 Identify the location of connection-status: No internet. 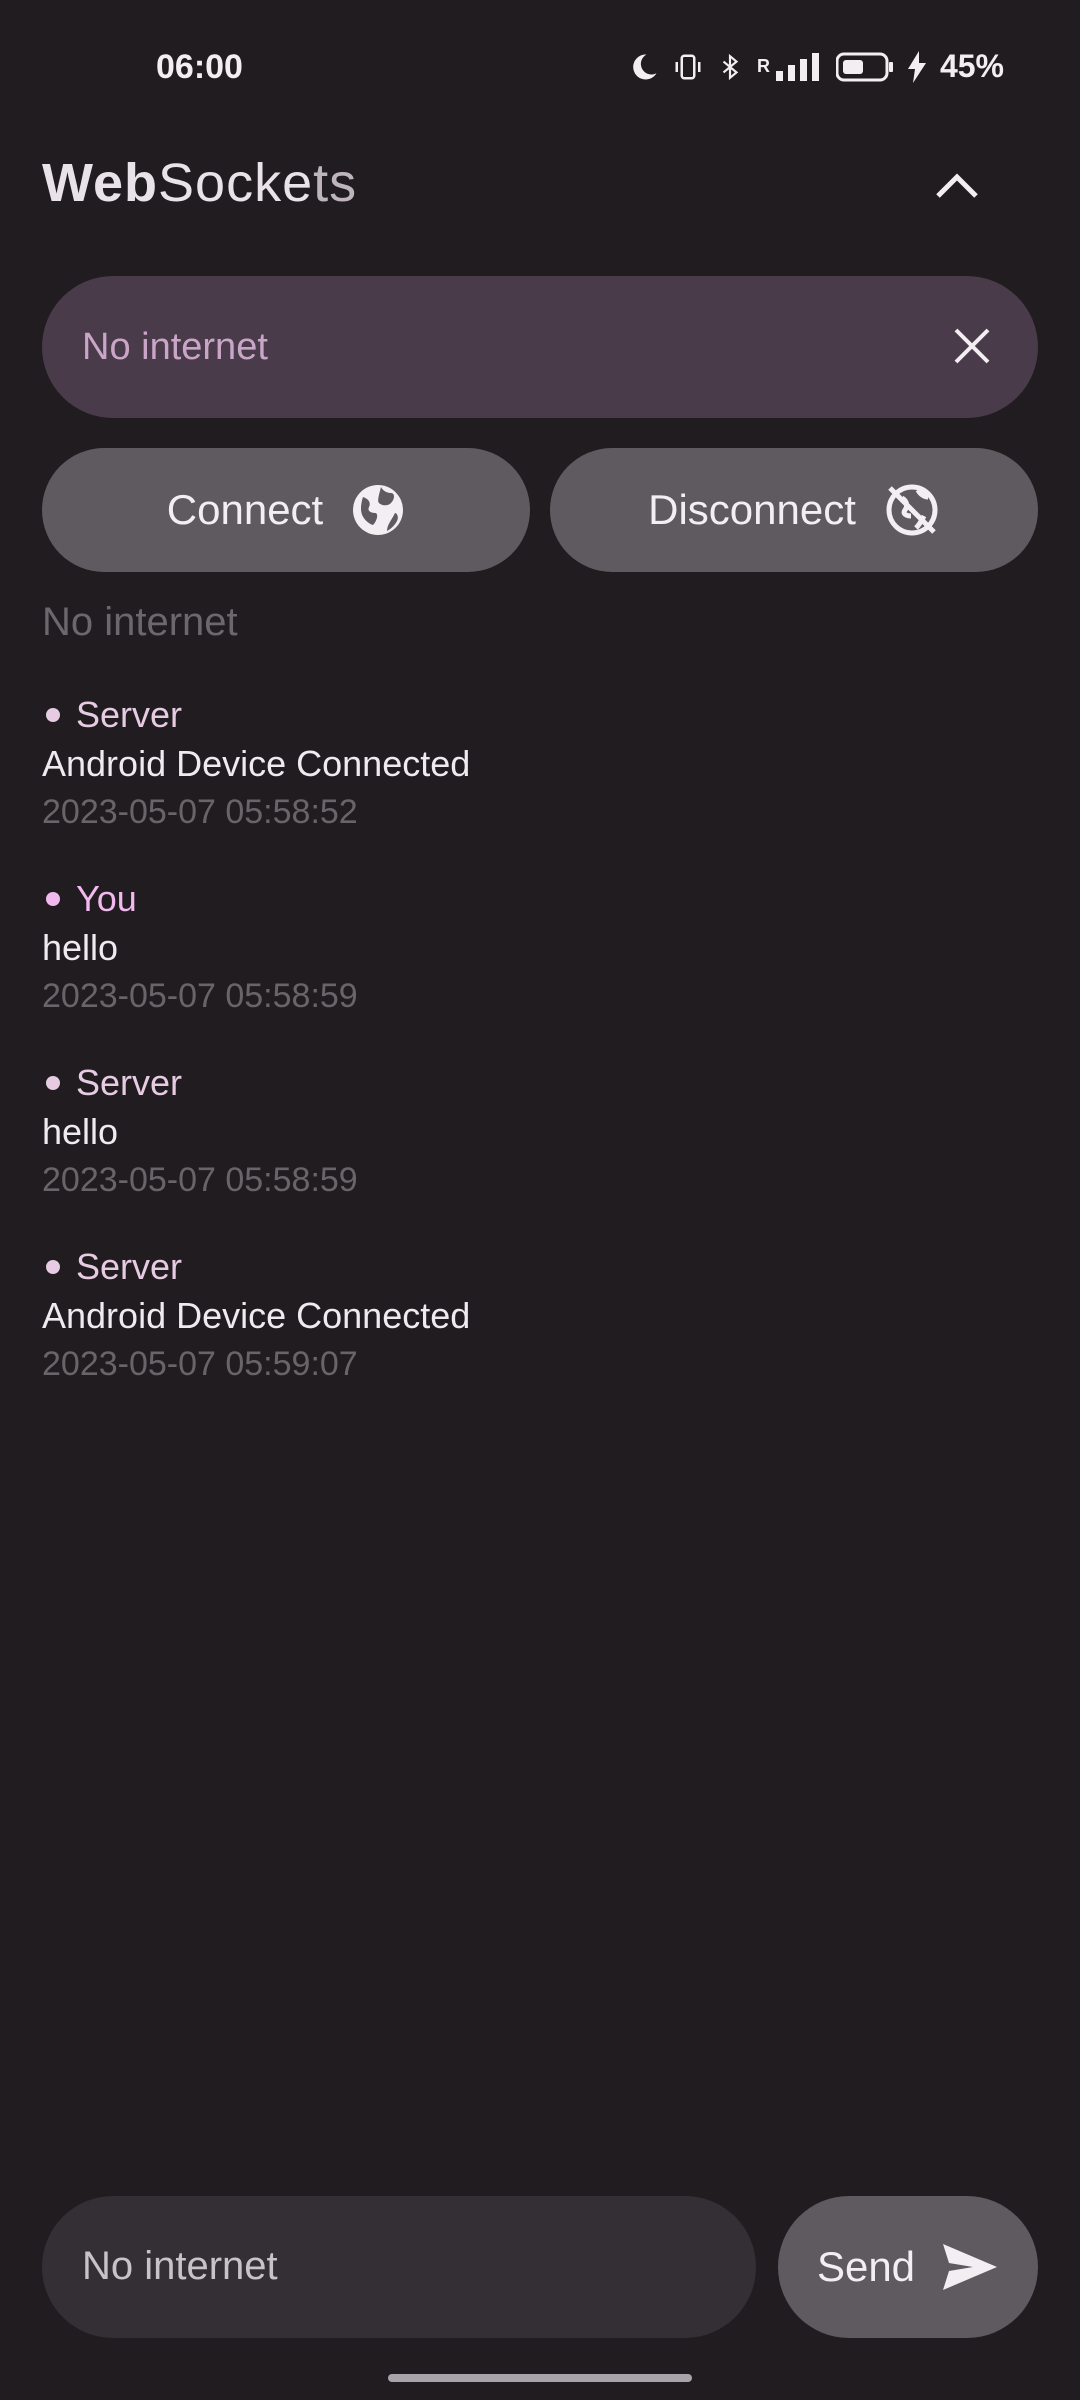
(140, 622).